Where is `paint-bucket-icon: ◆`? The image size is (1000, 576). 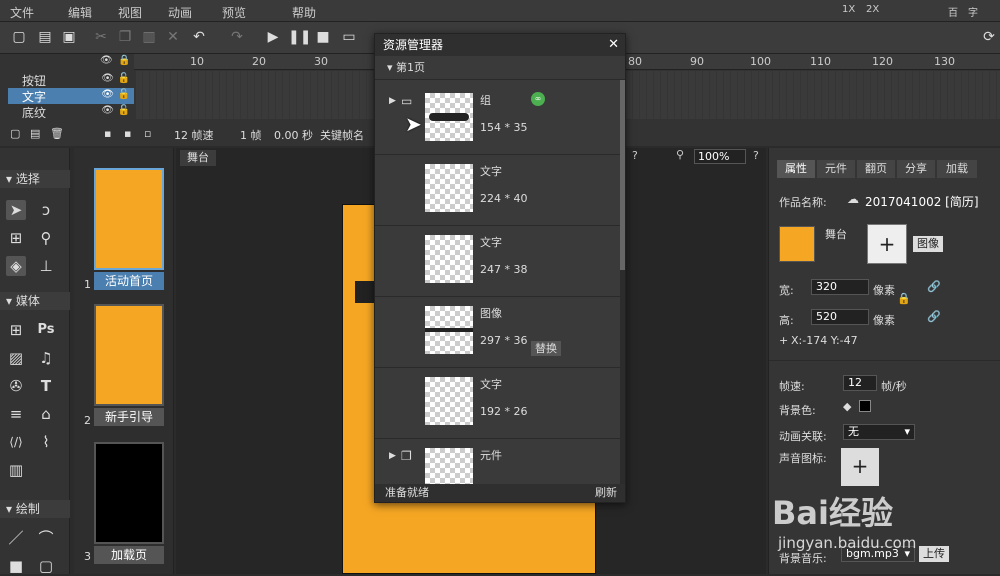
paint-bucket-icon: ◆ is located at coordinates (847, 406).